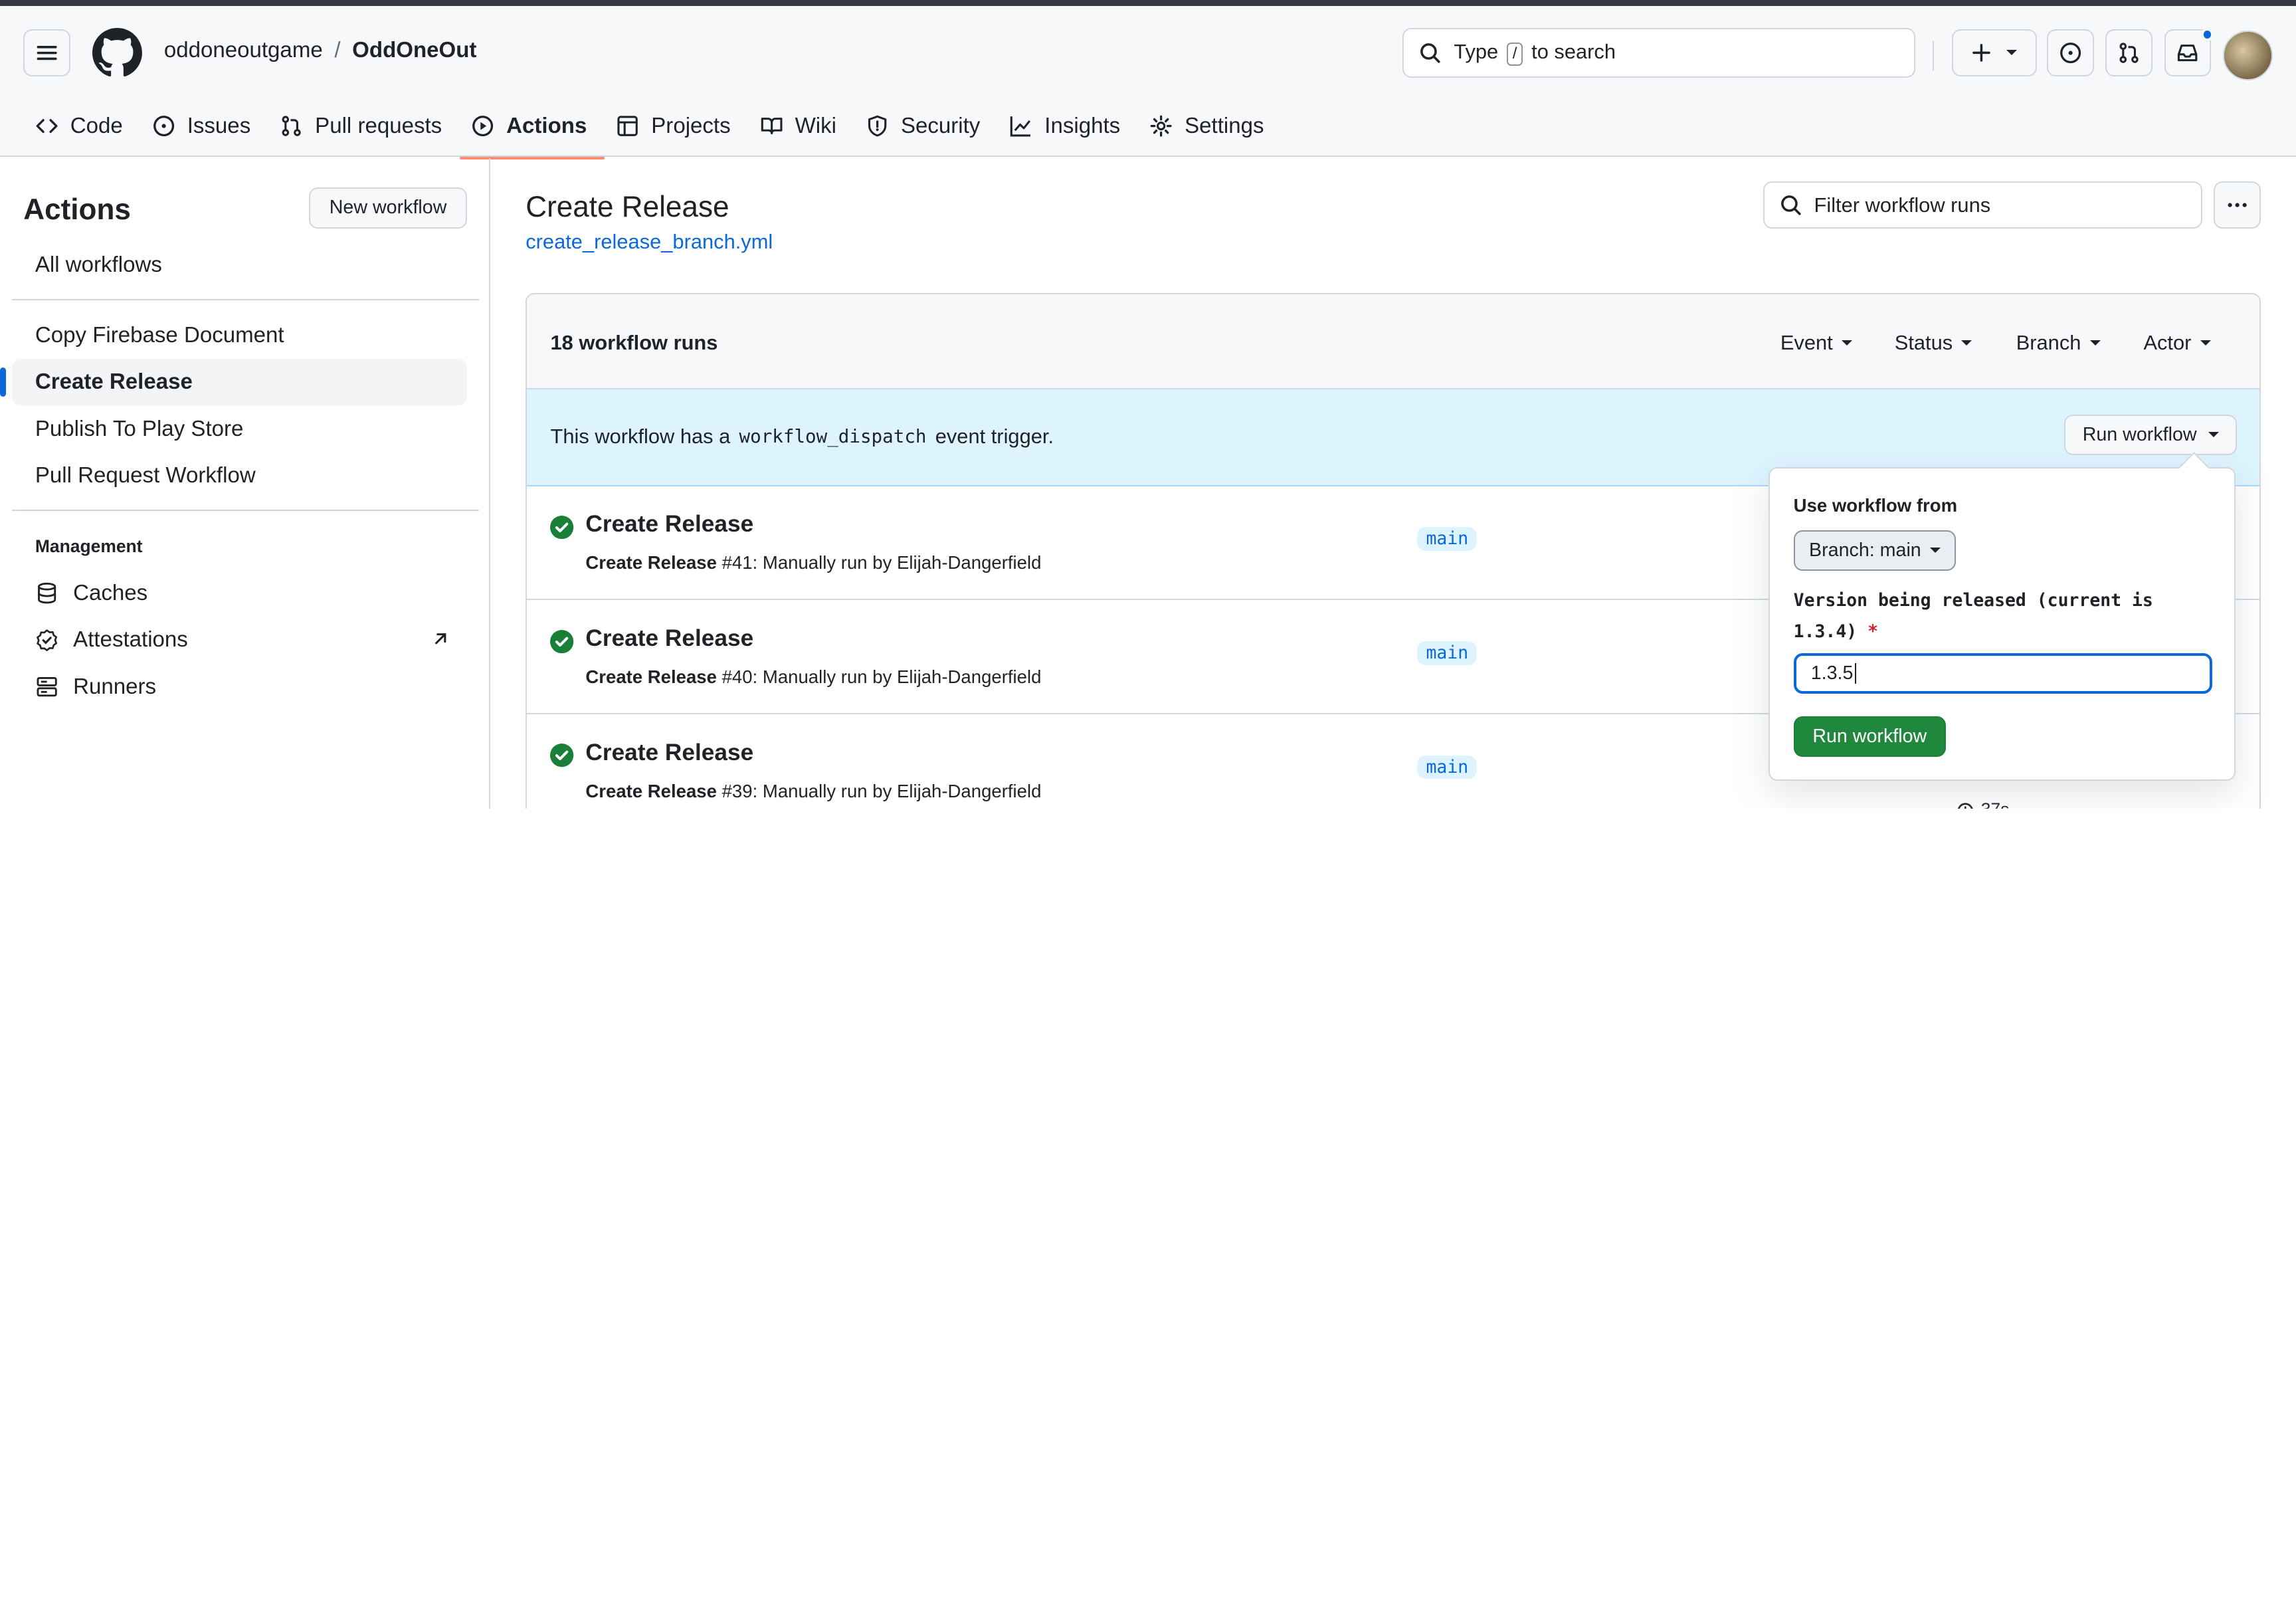 The image size is (2296, 1616). Describe the element at coordinates (2151, 435) in the screenshot. I see `run-workflow-dropdown: Run workflow` at that location.